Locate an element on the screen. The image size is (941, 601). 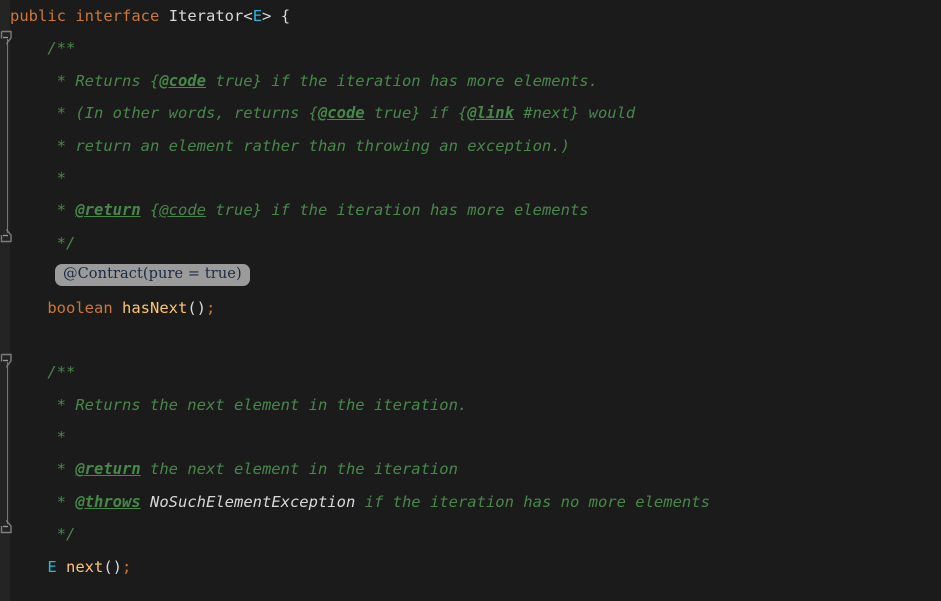
code-token: NoSuchElementException is located at coordinates (253, 501).